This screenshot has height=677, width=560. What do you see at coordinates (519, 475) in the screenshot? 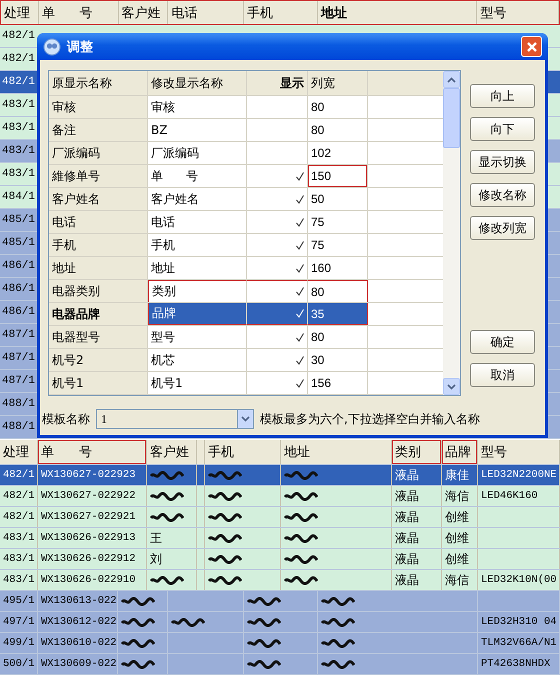
I see `table-cell: LED32N2200NE` at bounding box center [519, 475].